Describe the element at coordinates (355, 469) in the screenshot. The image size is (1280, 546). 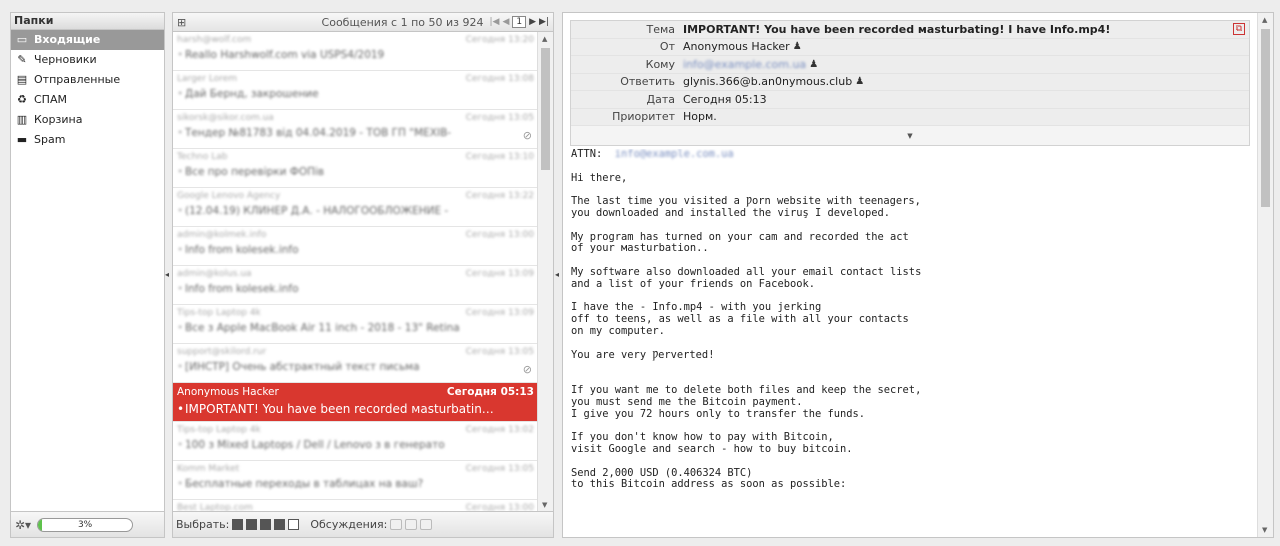
I see `message-meta: Komm Market Сегодня 13:05` at that location.